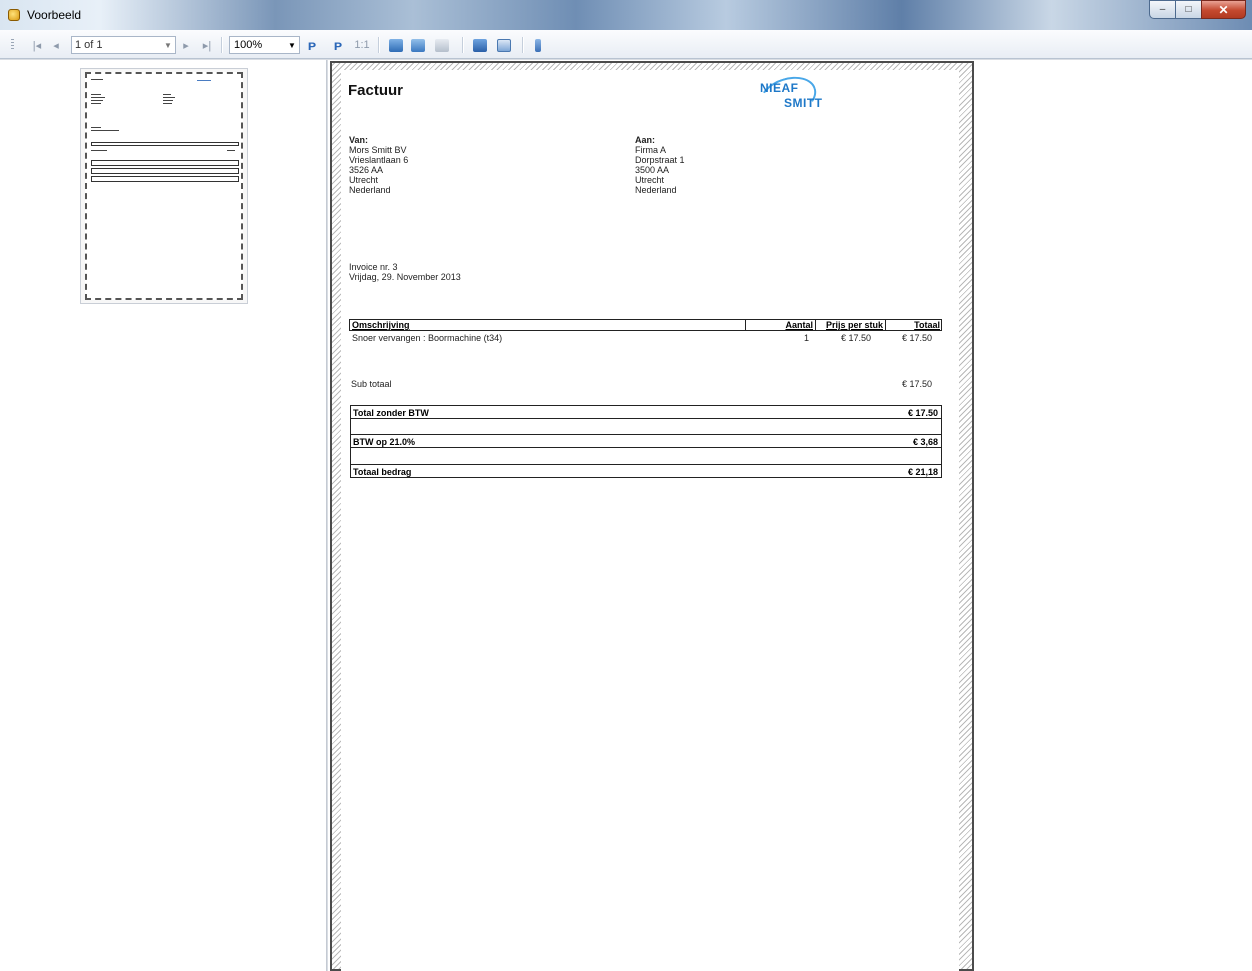 This screenshot has height=971, width=1252. I want to click on print-icon, so click(396, 45).